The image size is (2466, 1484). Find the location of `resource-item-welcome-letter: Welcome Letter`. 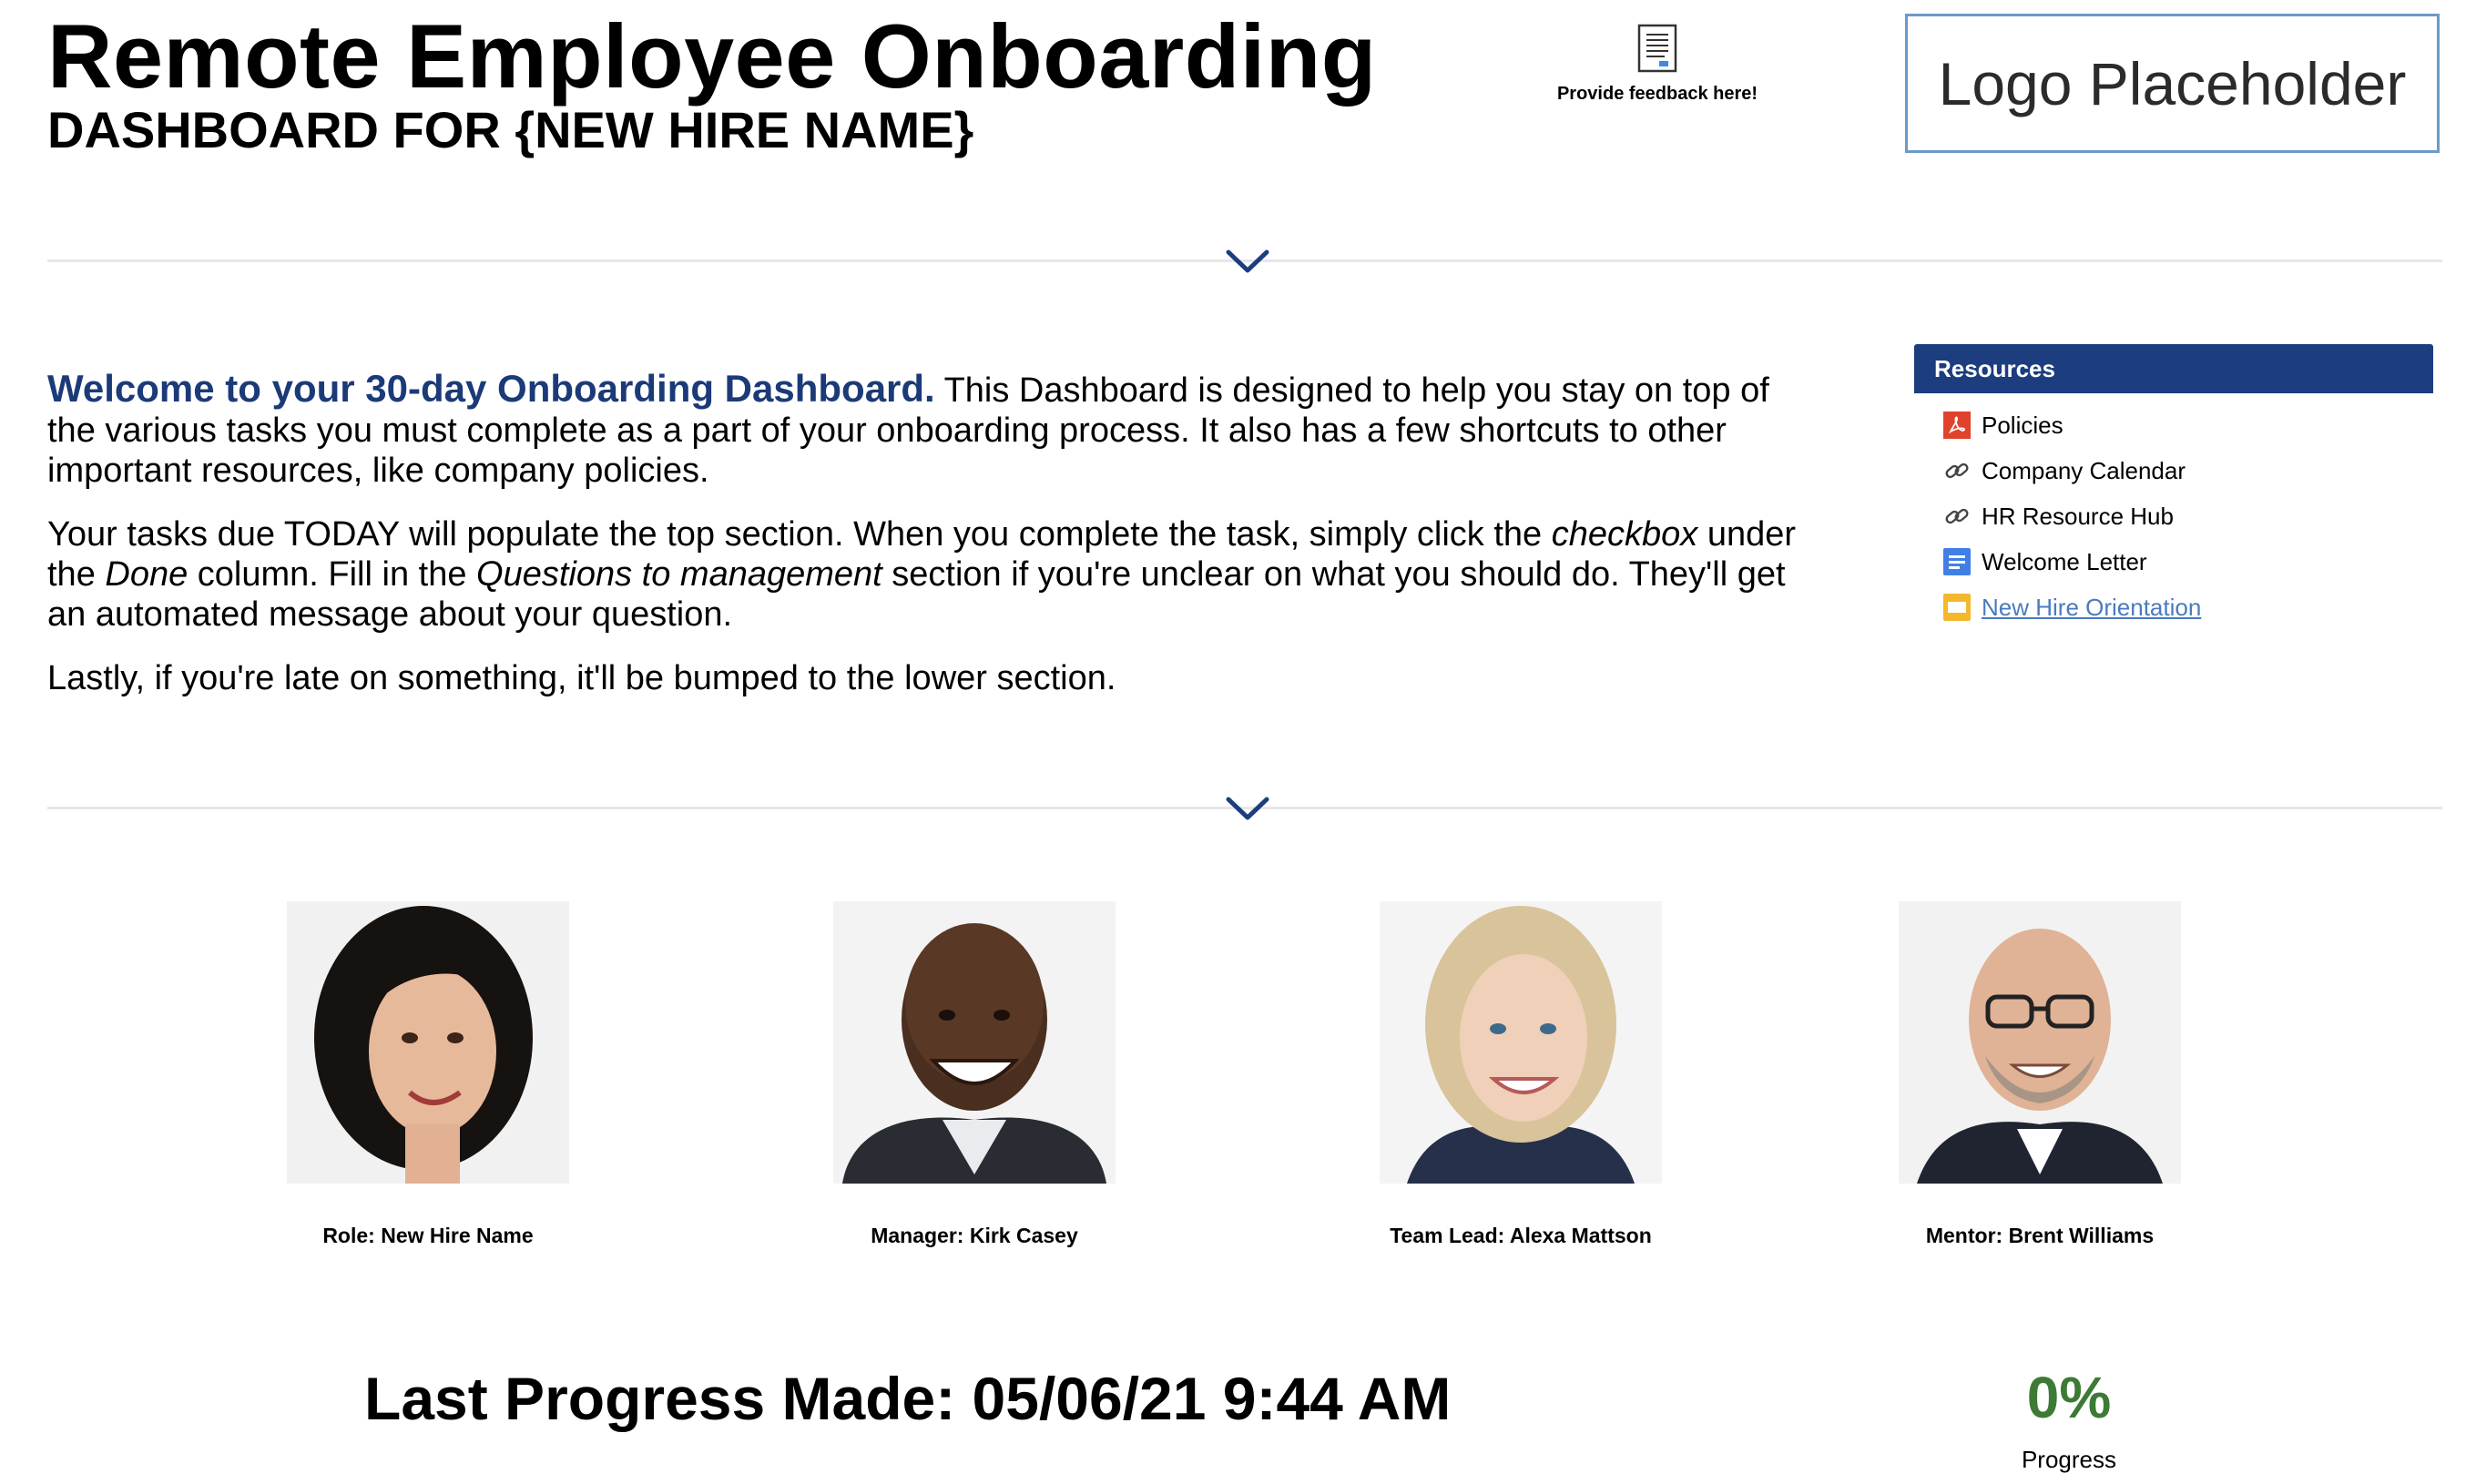

resource-item-welcome-letter: Welcome Letter is located at coordinates (2188, 561).